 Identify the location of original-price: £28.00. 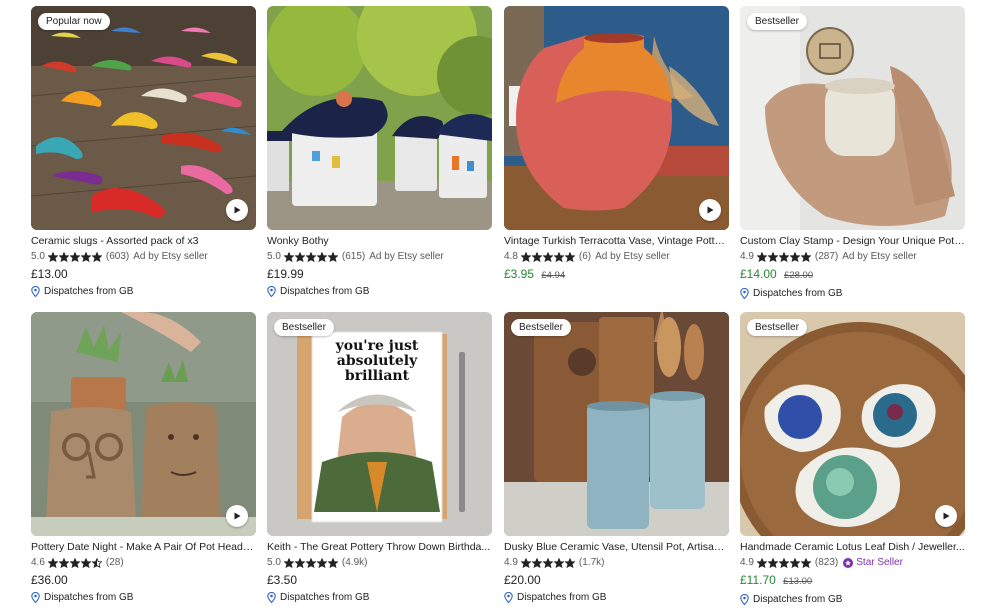
(799, 275).